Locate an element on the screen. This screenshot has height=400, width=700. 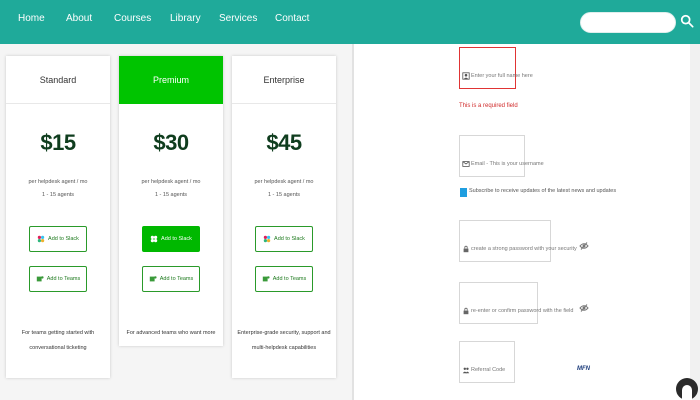
plan-title: Premium is located at coordinates (171, 80).